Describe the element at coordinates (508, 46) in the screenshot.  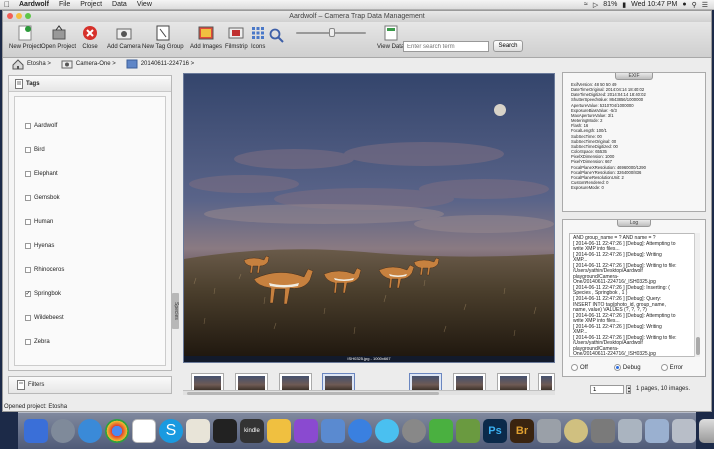
I see `search-button: Search` at that location.